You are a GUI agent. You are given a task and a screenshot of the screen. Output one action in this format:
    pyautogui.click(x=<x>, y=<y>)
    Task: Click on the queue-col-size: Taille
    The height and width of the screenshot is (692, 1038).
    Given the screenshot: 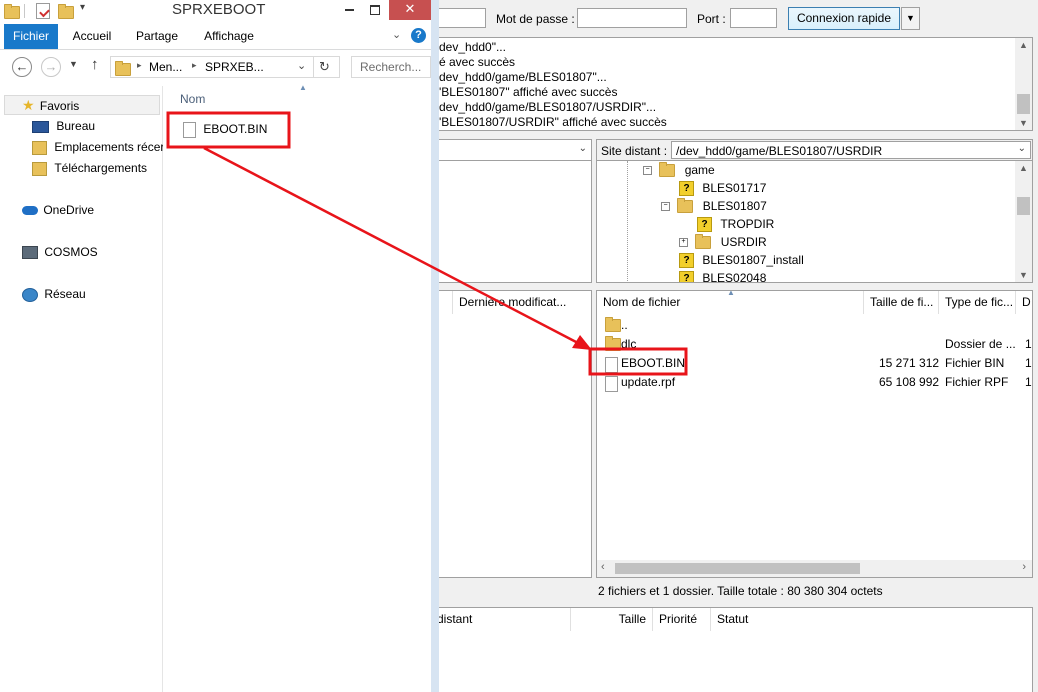 What is the action you would take?
    pyautogui.click(x=612, y=619)
    